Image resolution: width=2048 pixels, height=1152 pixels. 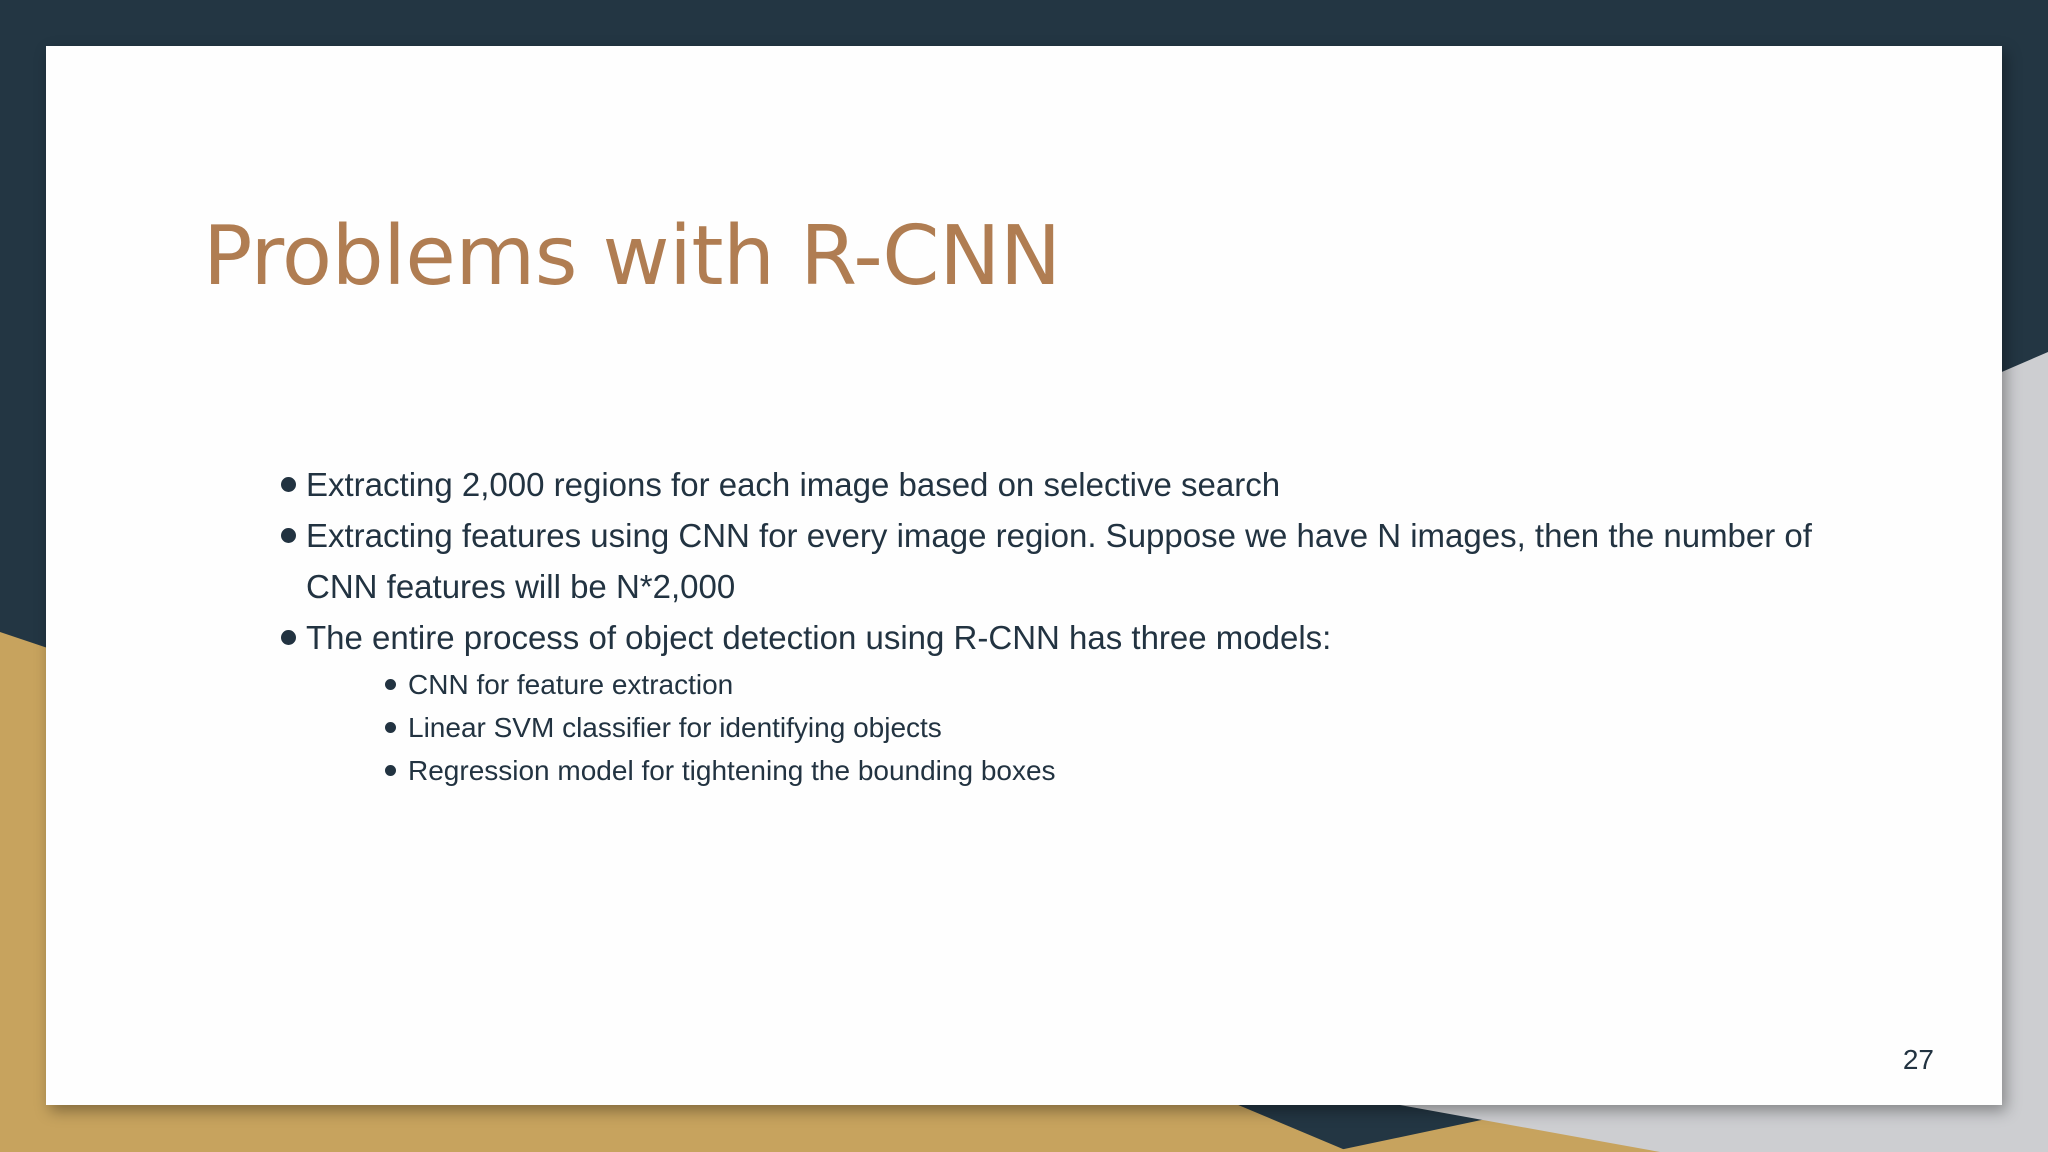 What do you see at coordinates (632, 256) in the screenshot?
I see `slide-title: Problems with R-CNN` at bounding box center [632, 256].